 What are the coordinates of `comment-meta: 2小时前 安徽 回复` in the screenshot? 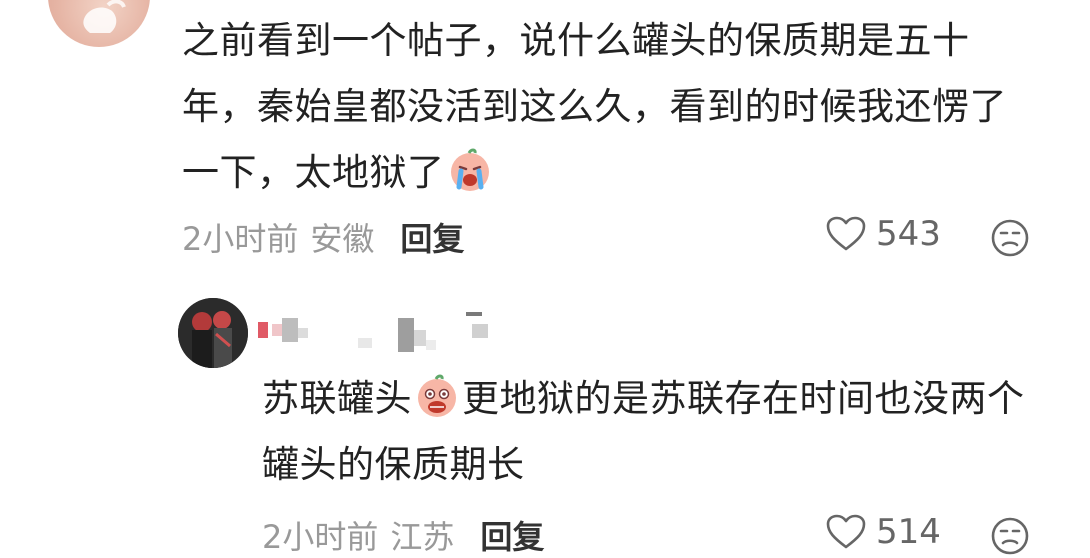 It's located at (323, 237).